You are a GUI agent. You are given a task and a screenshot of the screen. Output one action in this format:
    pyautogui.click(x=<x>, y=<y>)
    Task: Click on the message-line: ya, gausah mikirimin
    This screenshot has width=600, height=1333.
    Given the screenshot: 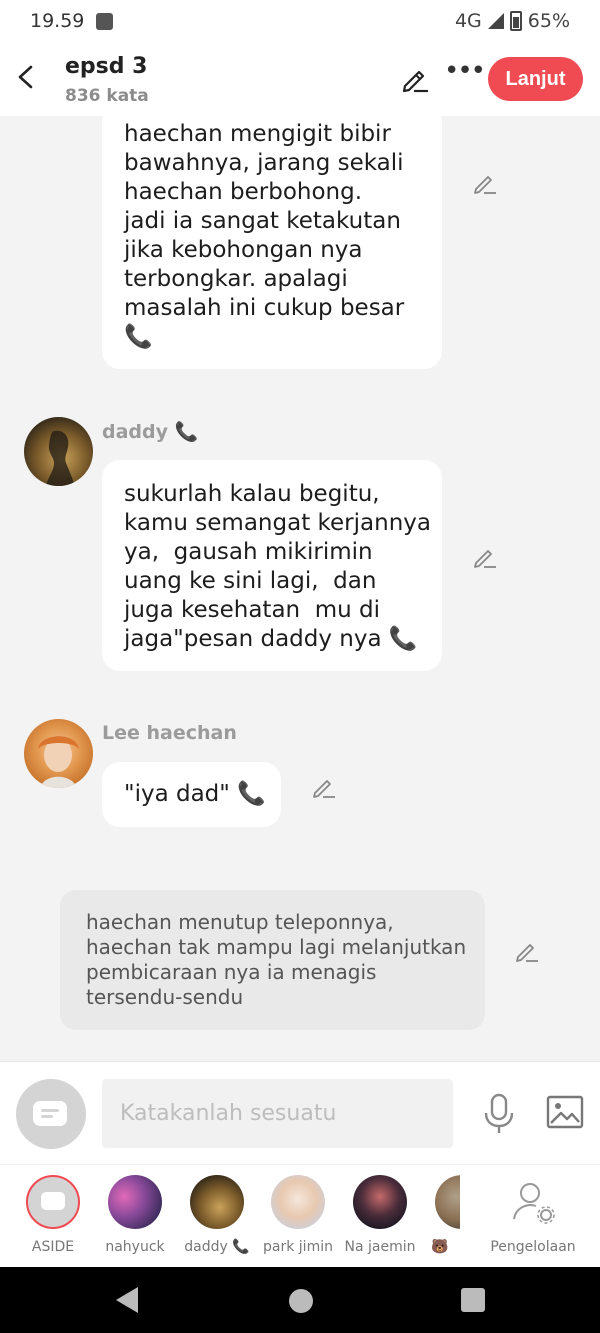 What is the action you would take?
    pyautogui.click(x=248, y=552)
    